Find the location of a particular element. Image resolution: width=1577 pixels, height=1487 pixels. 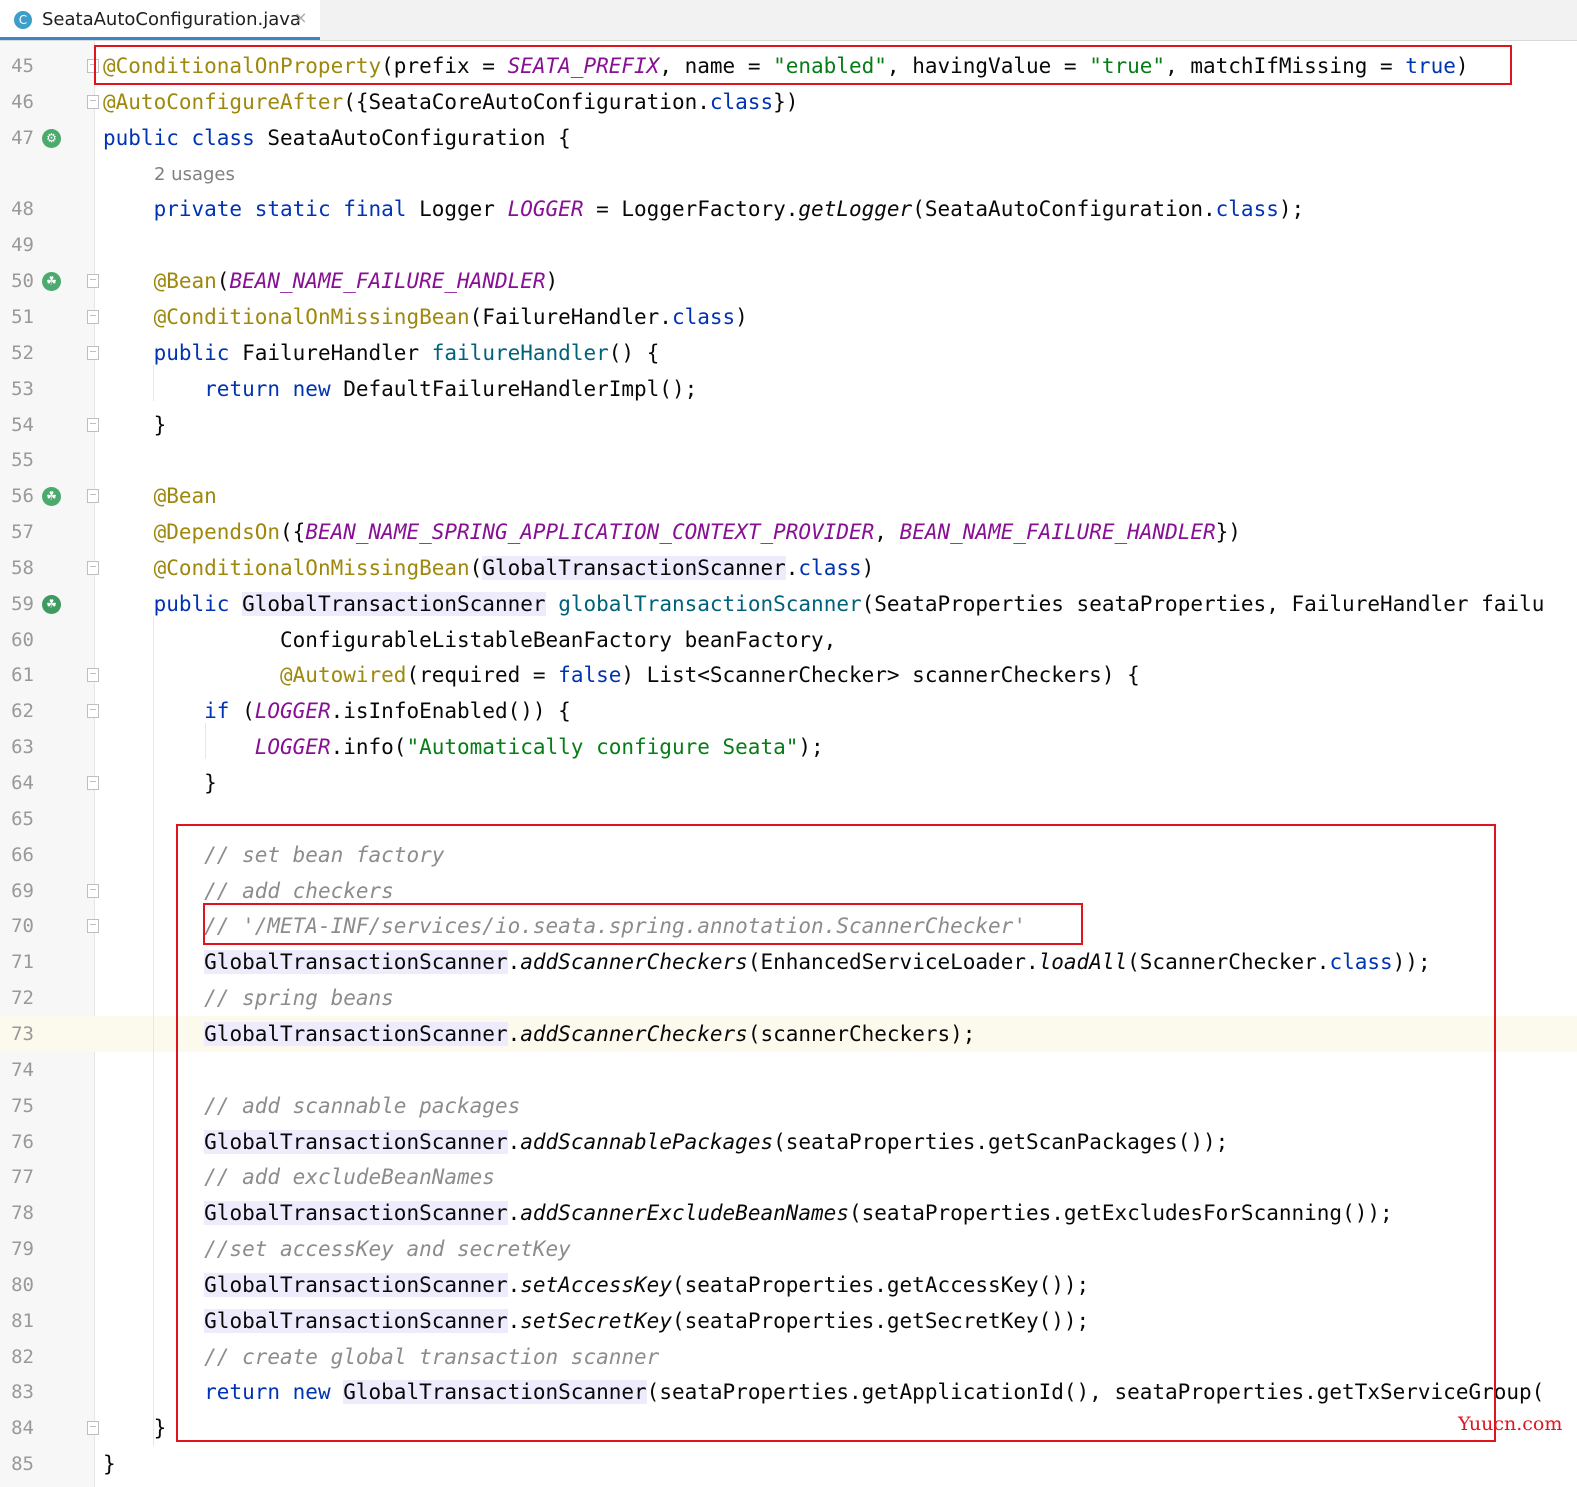

line-number: 77 is located at coordinates (17, 1177).